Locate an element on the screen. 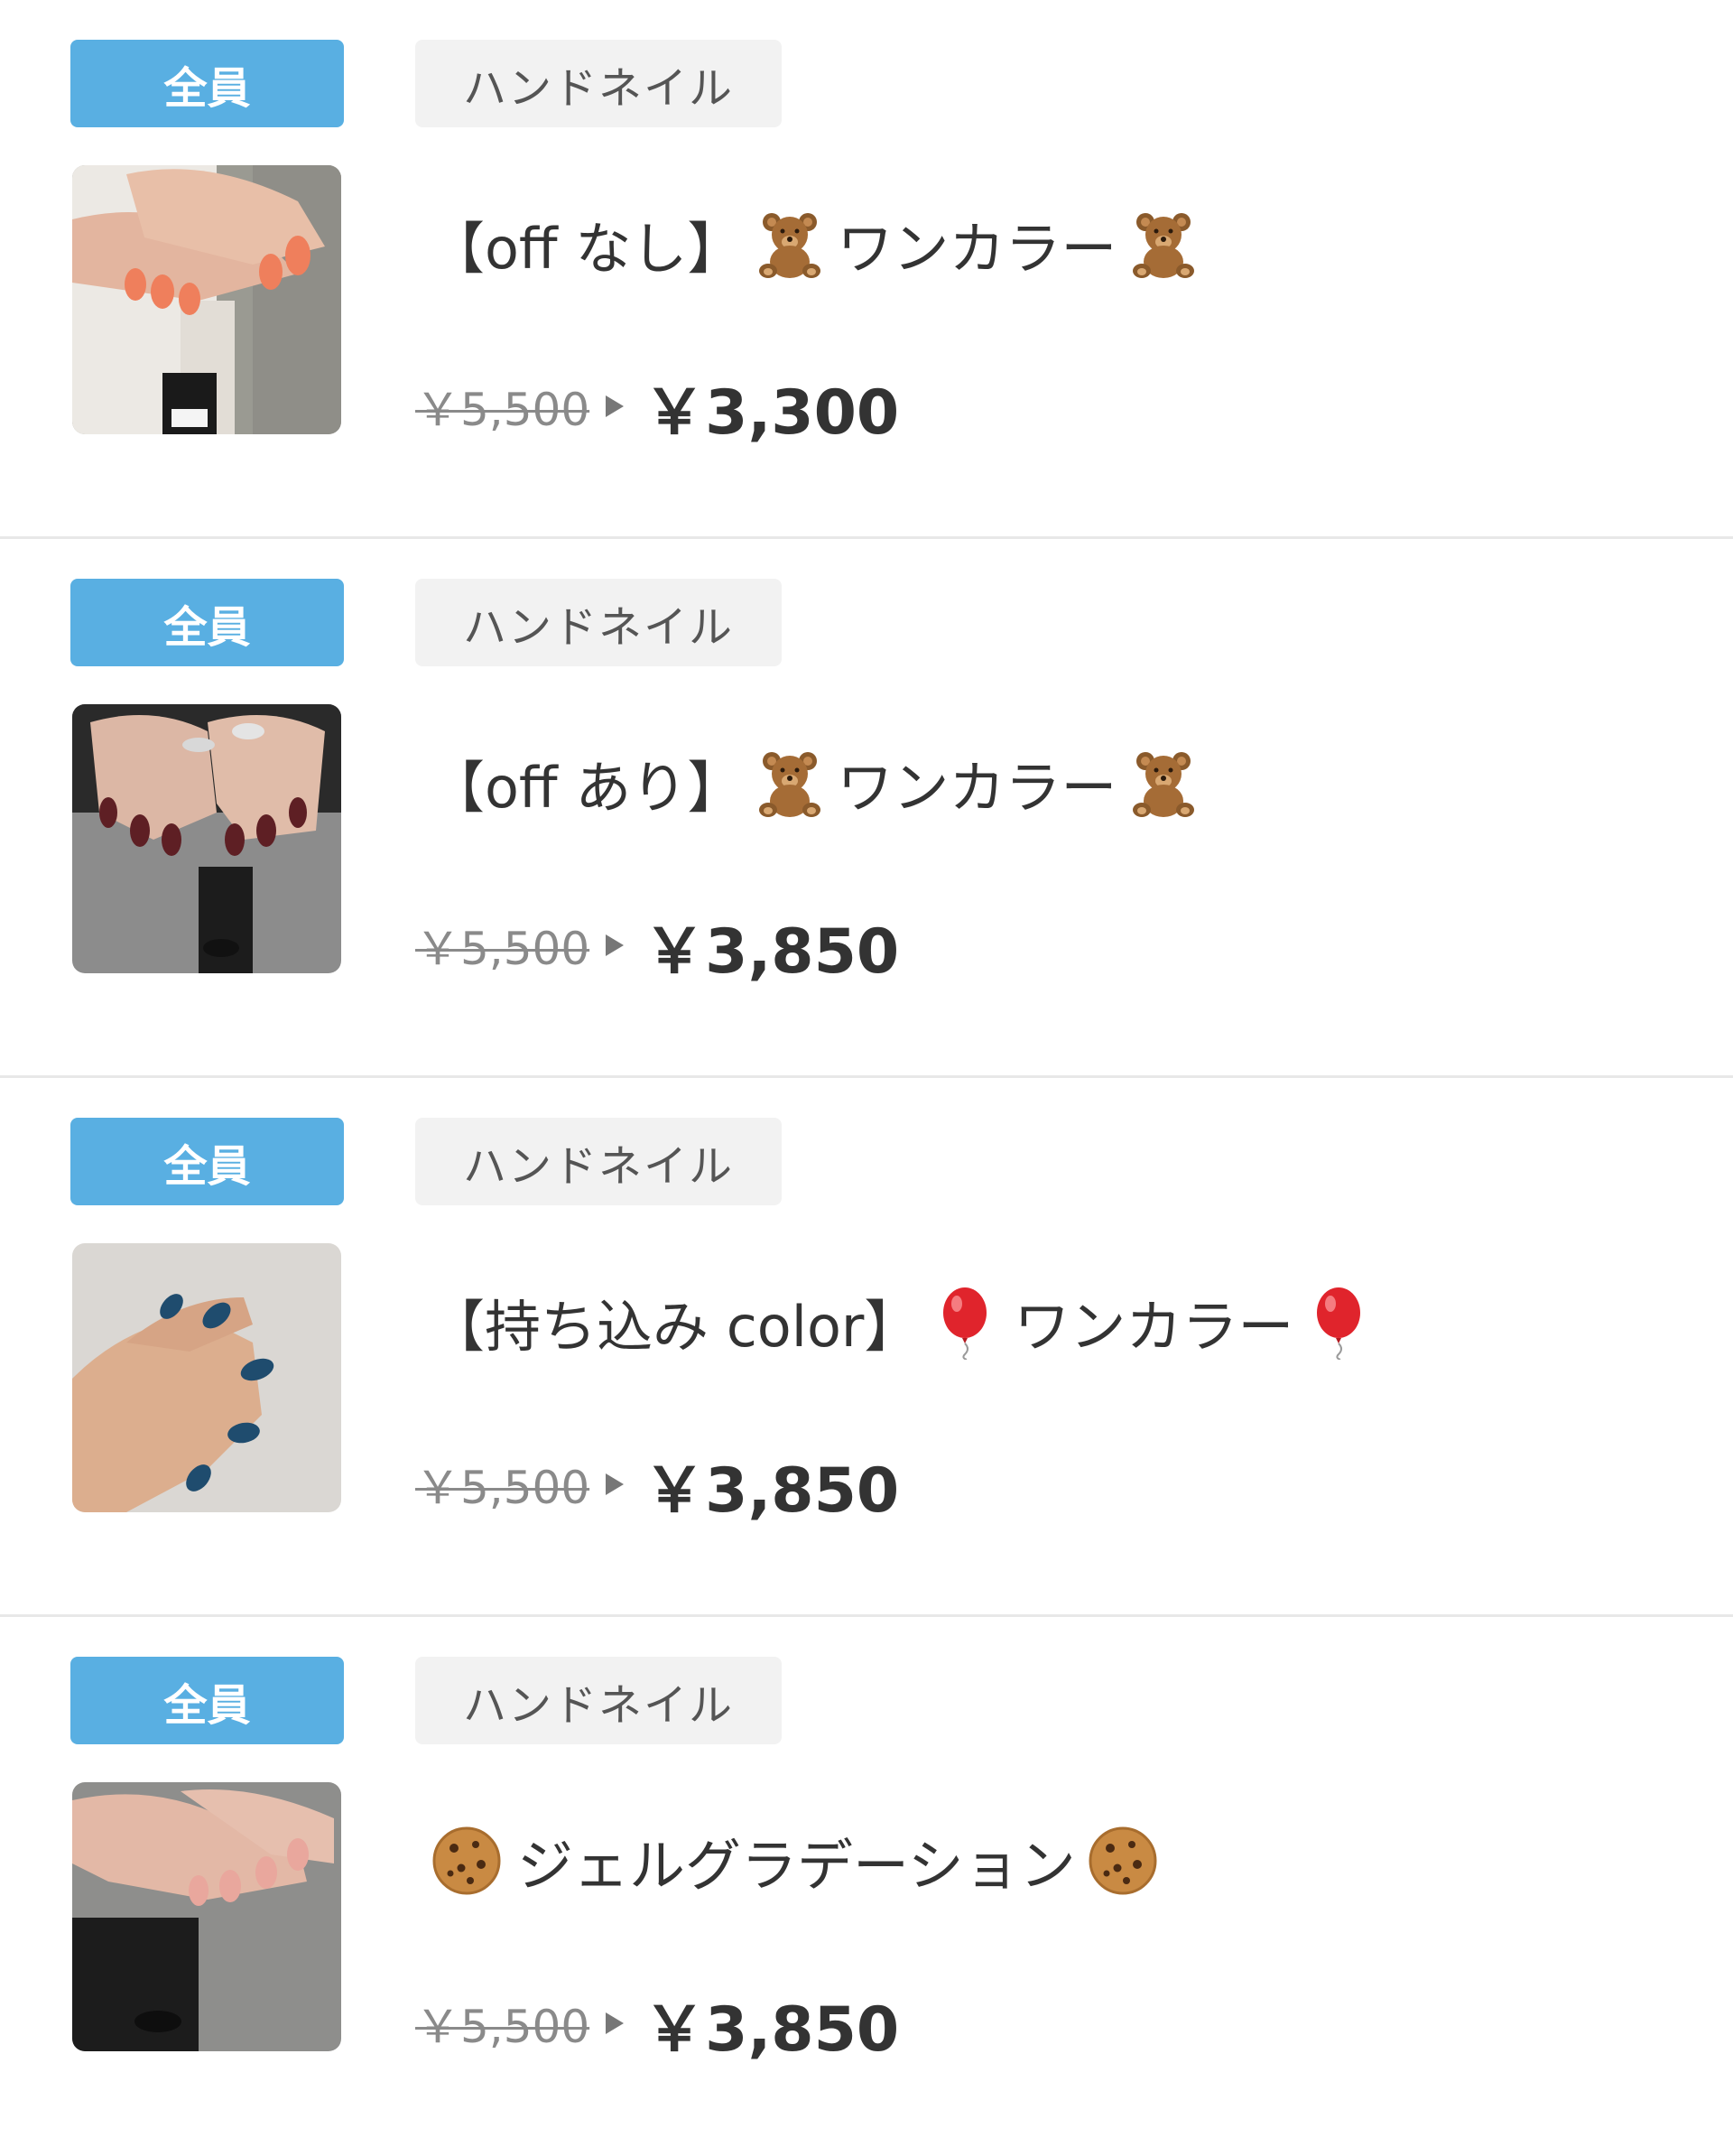  coral-nails-photo is located at coordinates (206, 299).